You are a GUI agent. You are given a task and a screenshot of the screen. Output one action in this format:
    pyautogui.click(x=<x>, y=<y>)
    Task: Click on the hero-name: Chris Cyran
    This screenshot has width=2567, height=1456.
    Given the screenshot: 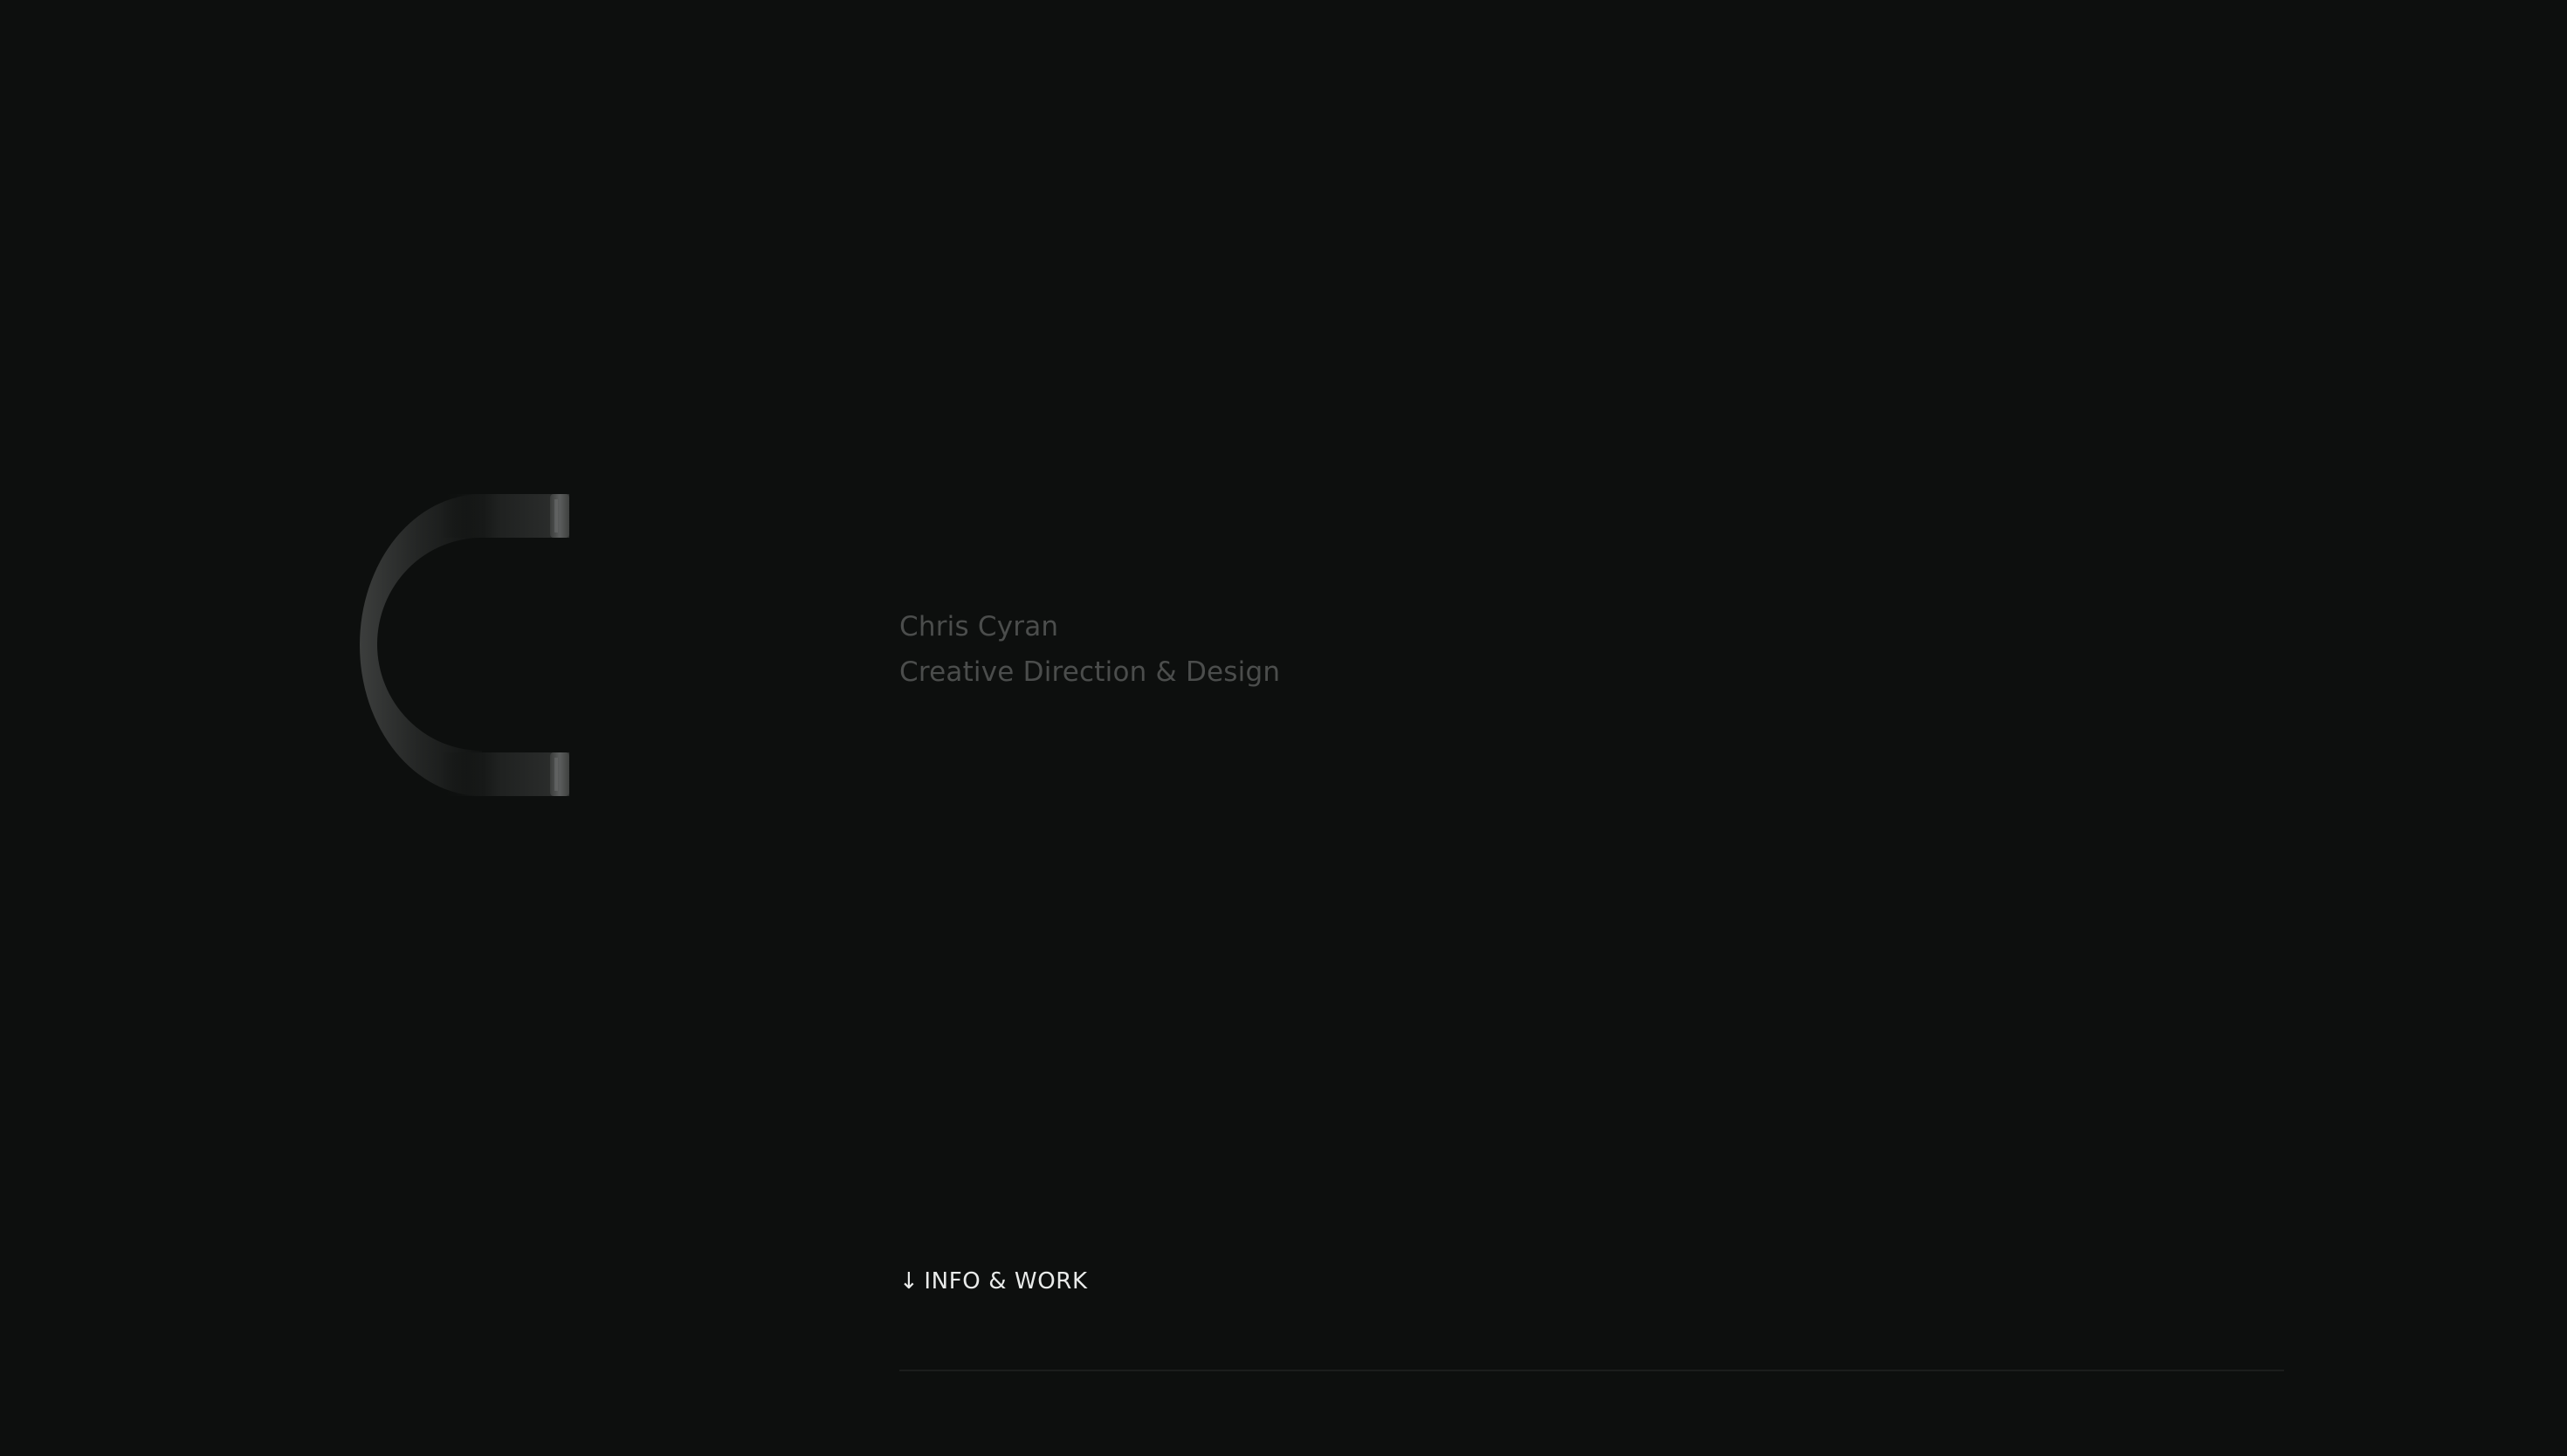 What is the action you would take?
    pyautogui.click(x=979, y=626)
    